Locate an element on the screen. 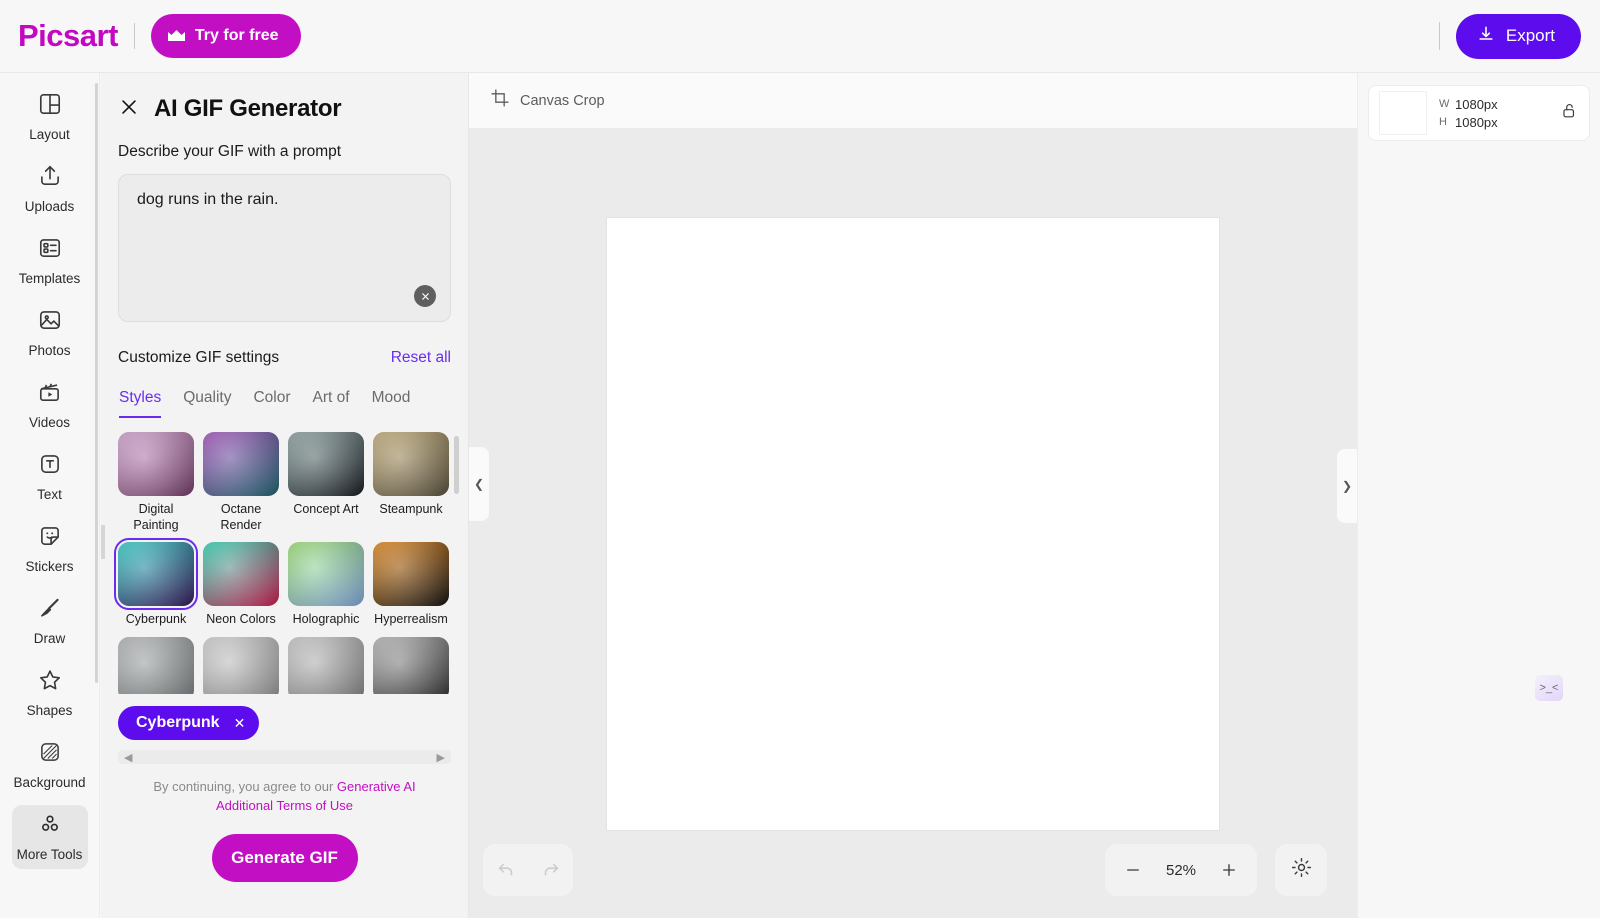 This screenshot has width=1600, height=918. tab-art-of: Art of is located at coordinates (331, 403).